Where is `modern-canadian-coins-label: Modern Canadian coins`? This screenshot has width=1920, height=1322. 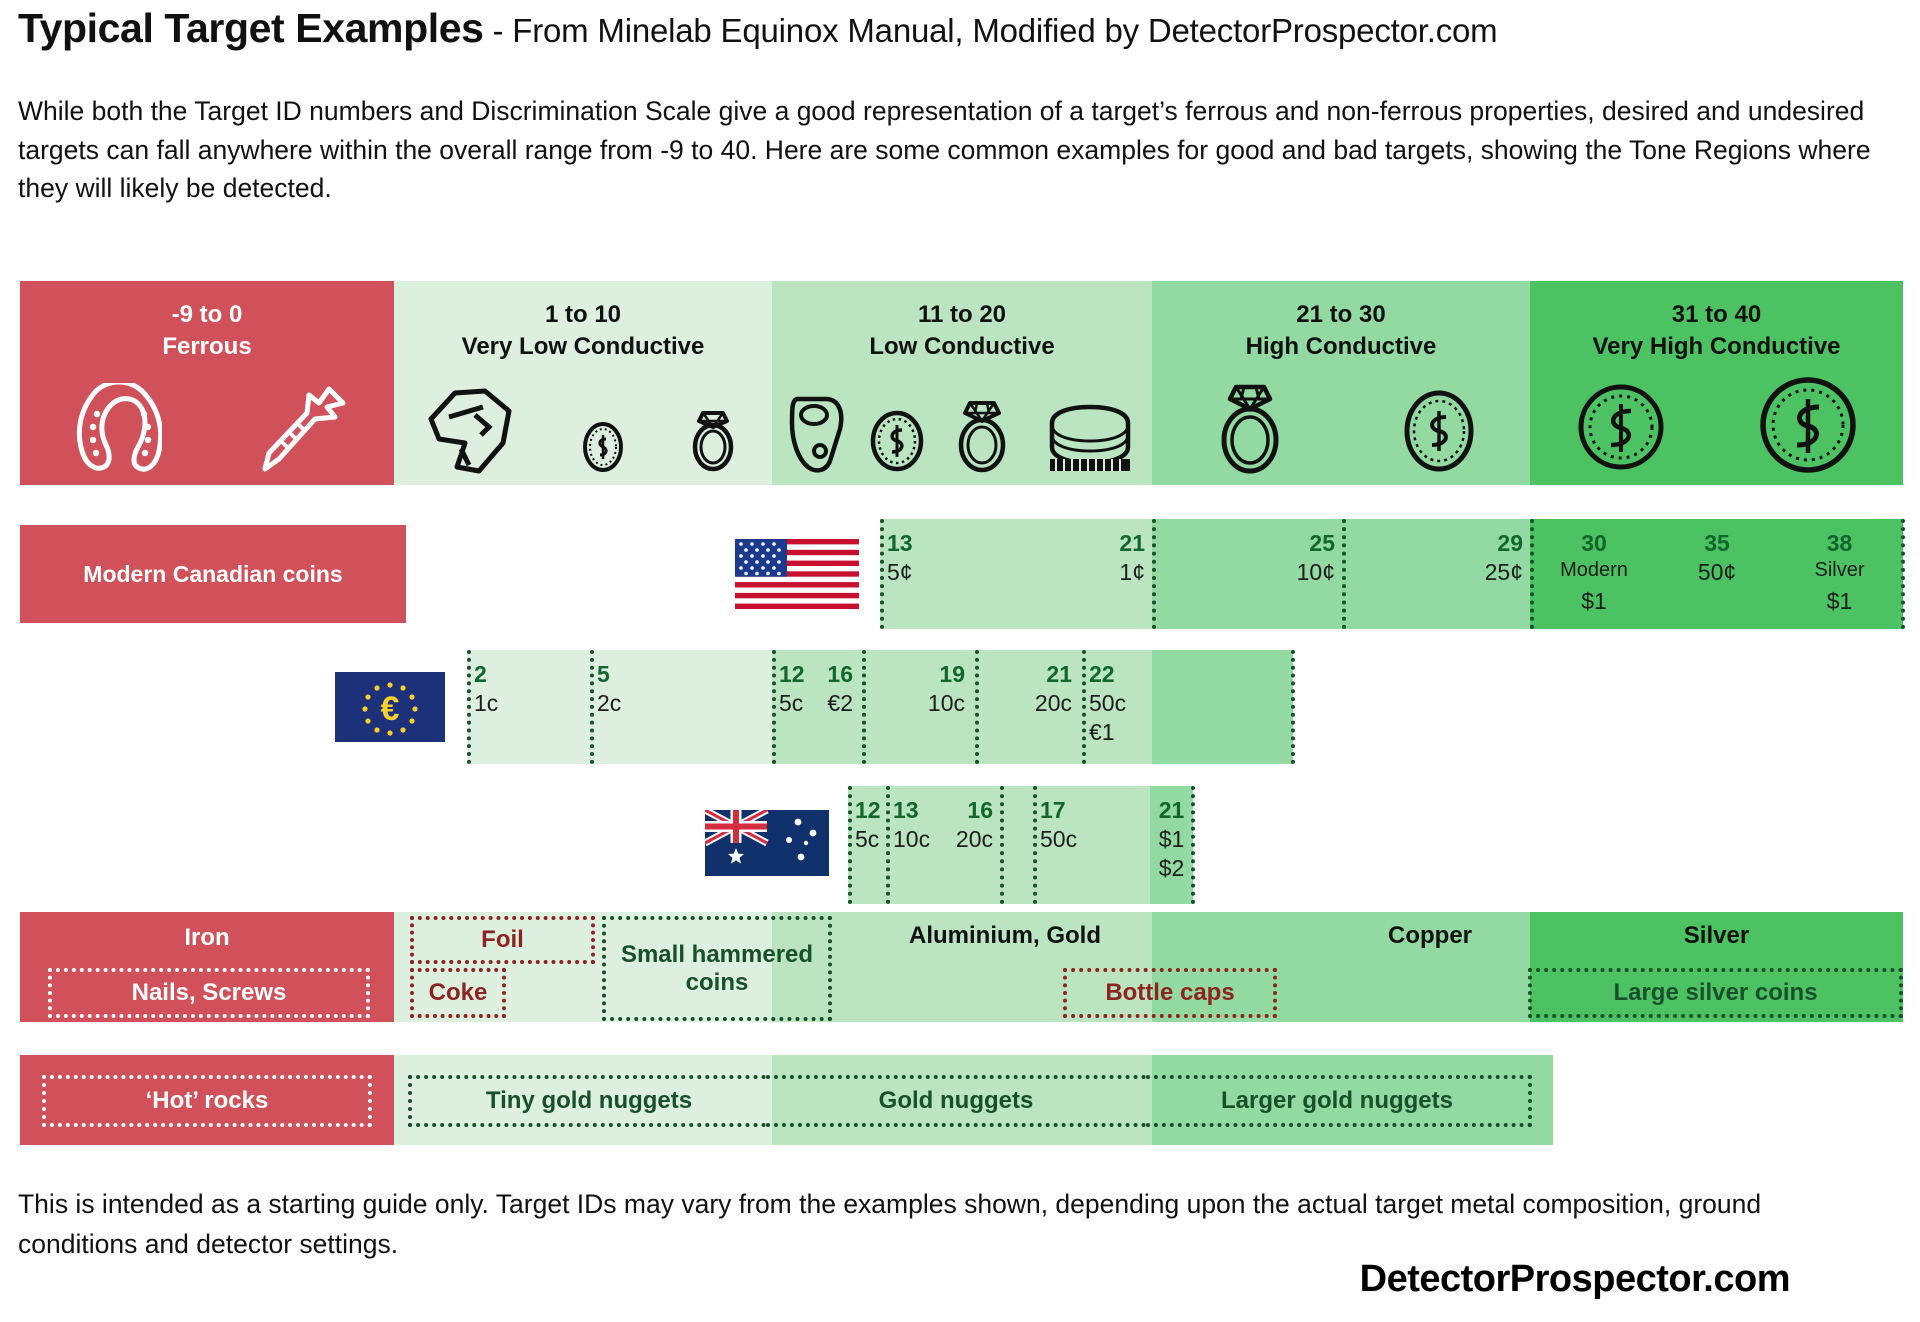
modern-canadian-coins-label: Modern Canadian coins is located at coordinates (213, 574).